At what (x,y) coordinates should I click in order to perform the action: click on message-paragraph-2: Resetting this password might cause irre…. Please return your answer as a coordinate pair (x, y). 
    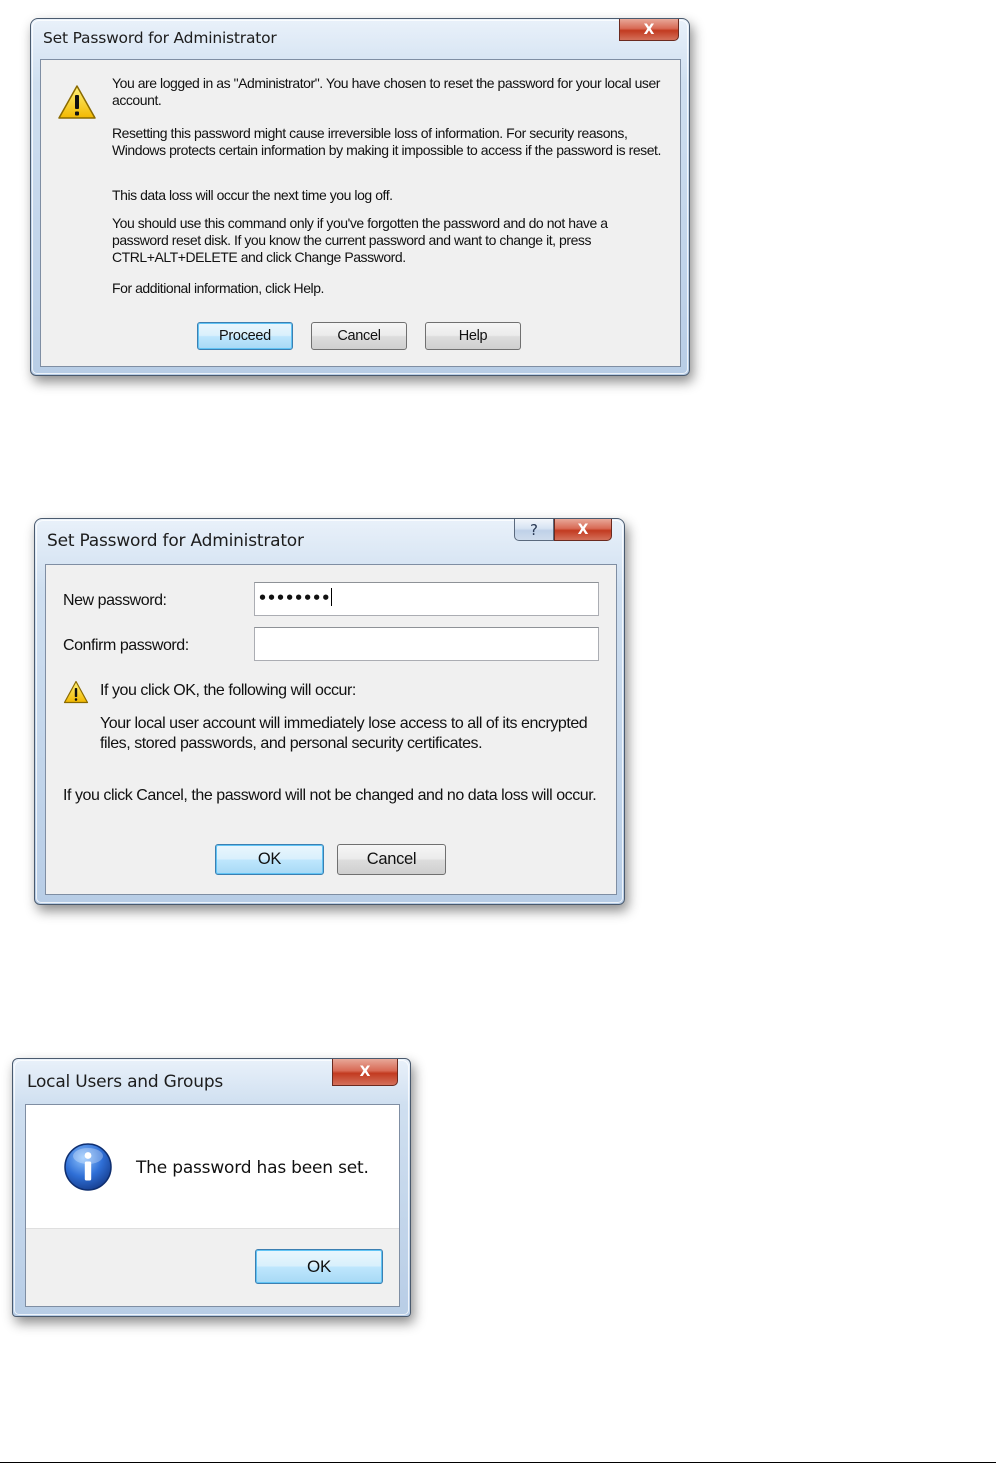
    Looking at the image, I should click on (386, 141).